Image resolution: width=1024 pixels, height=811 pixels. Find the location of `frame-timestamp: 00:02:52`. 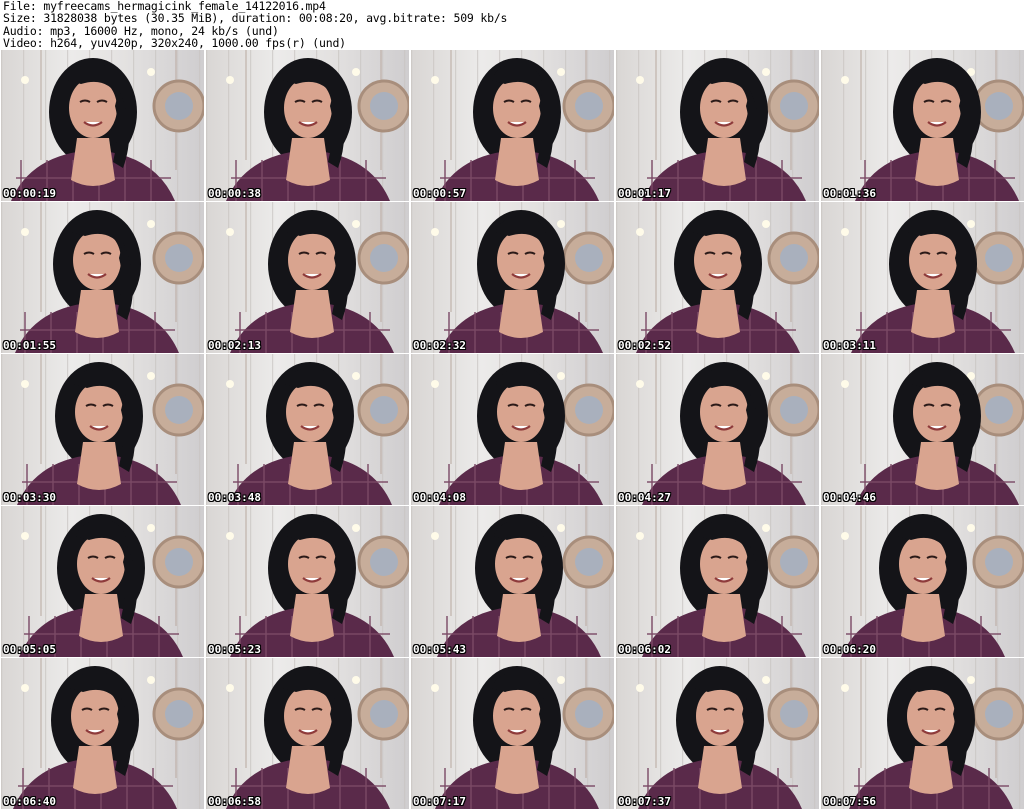

frame-timestamp: 00:02:52 is located at coordinates (644, 345).